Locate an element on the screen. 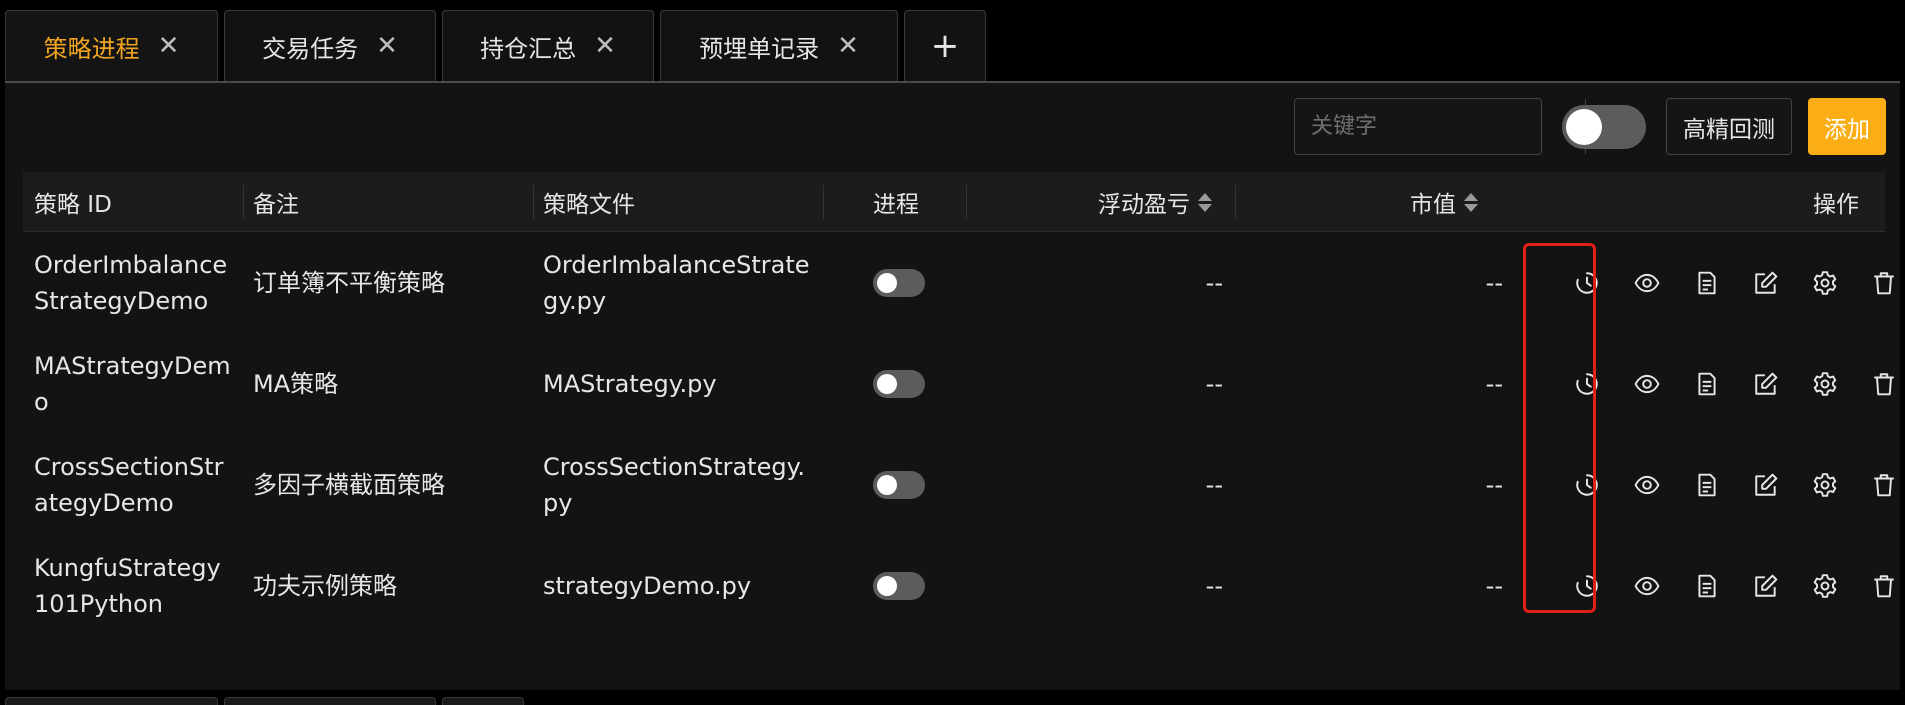 The width and height of the screenshot is (1905, 705). strategy-id-cell: MAStrategyDemo is located at coordinates (132, 384).